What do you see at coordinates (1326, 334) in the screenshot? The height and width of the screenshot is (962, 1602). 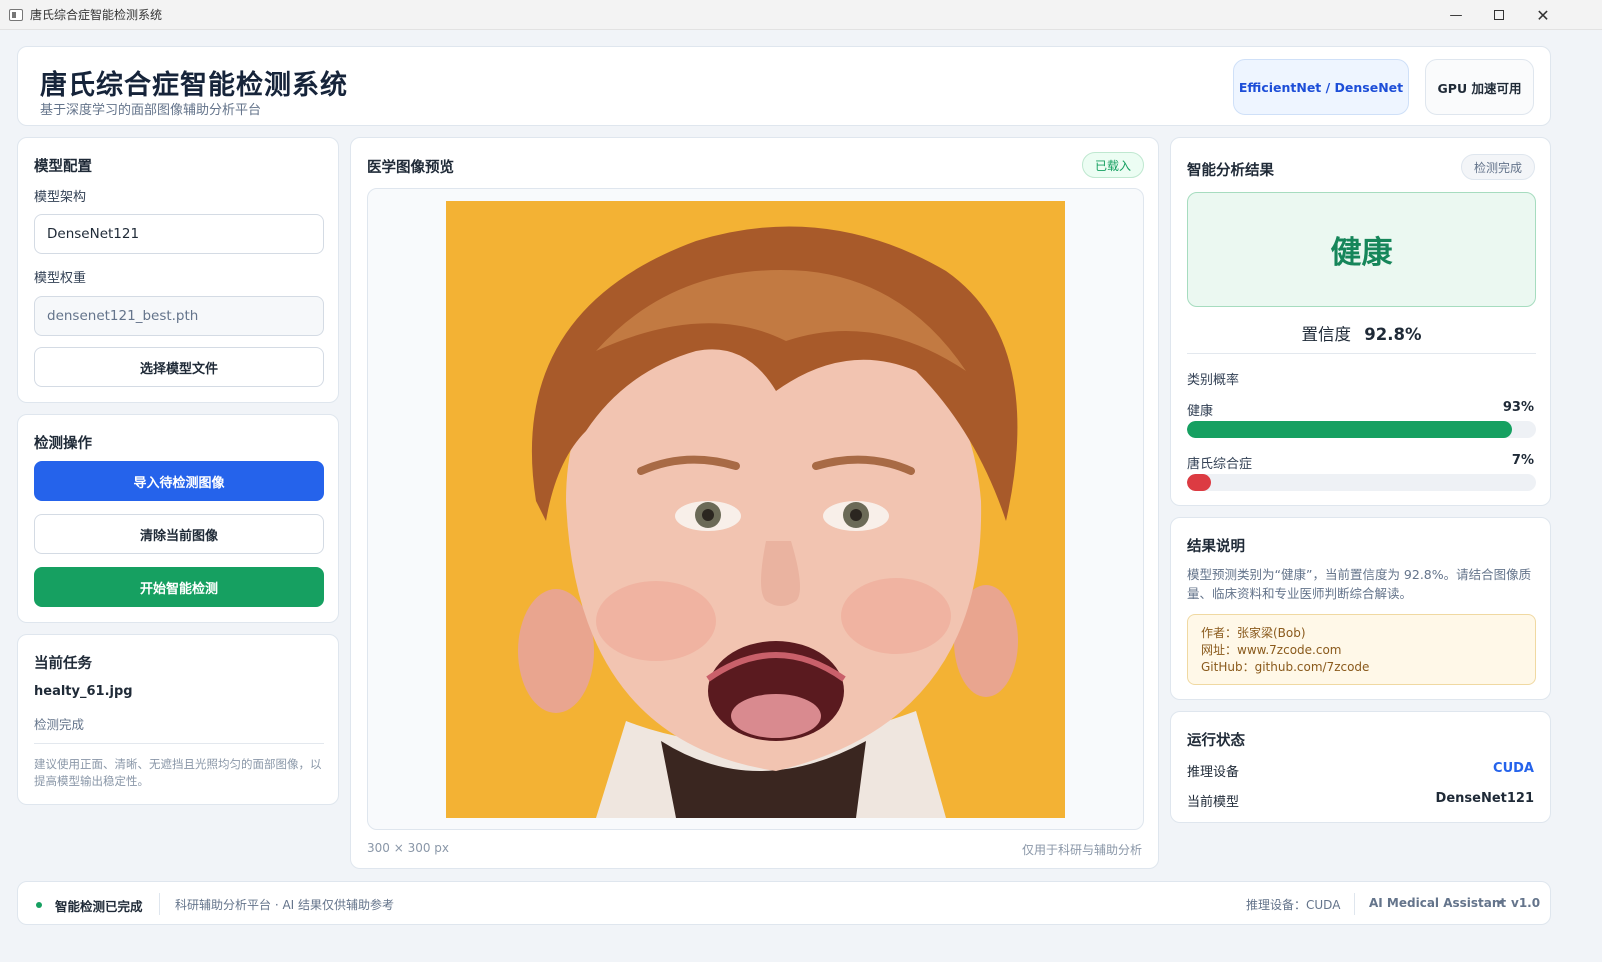 I see `confidence-label: 置信度` at bounding box center [1326, 334].